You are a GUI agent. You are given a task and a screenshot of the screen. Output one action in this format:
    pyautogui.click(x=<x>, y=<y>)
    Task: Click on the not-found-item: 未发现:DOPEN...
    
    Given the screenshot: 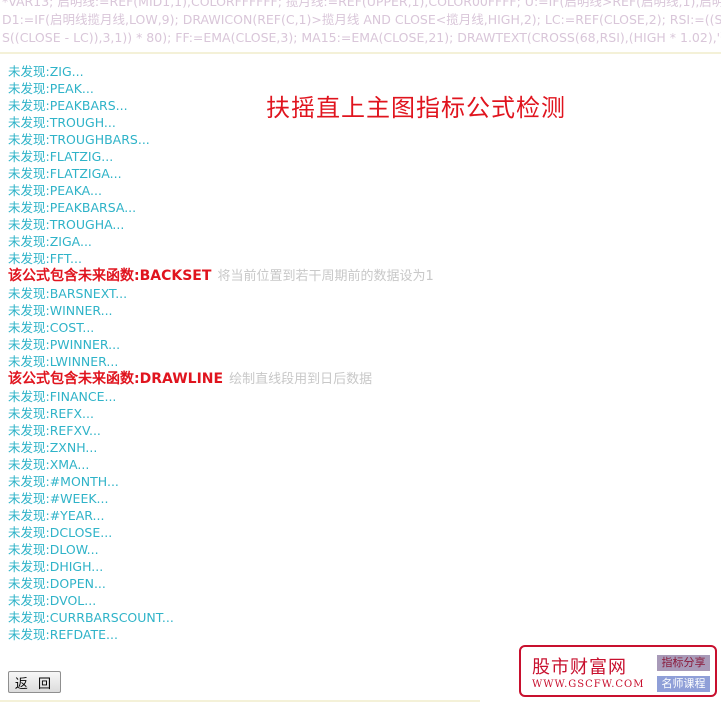 What is the action you would take?
    pyautogui.click(x=57, y=583)
    